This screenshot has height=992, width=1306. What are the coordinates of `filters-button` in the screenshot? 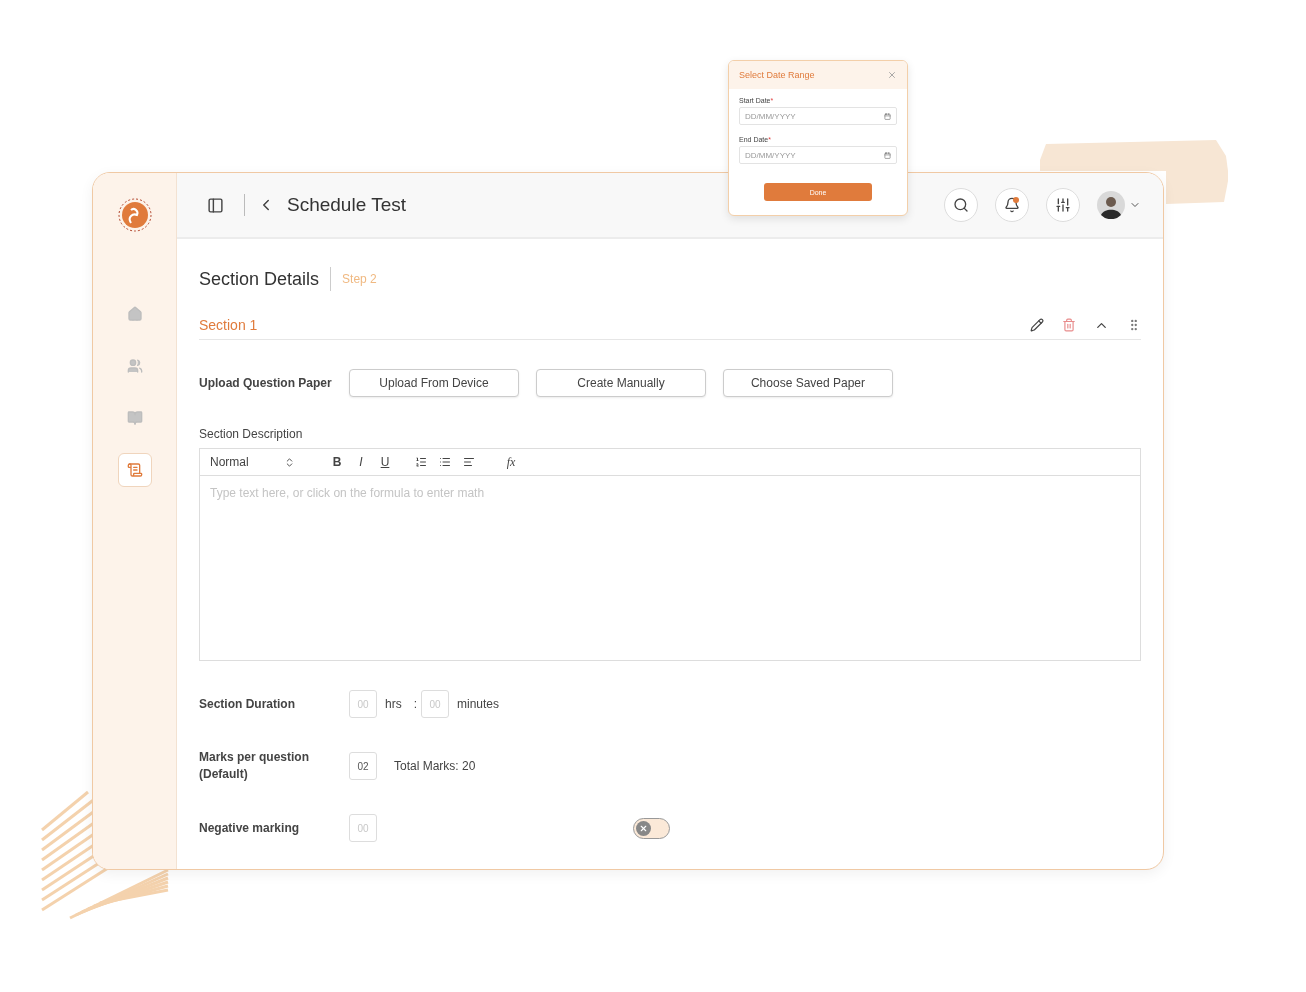 It's located at (1063, 205).